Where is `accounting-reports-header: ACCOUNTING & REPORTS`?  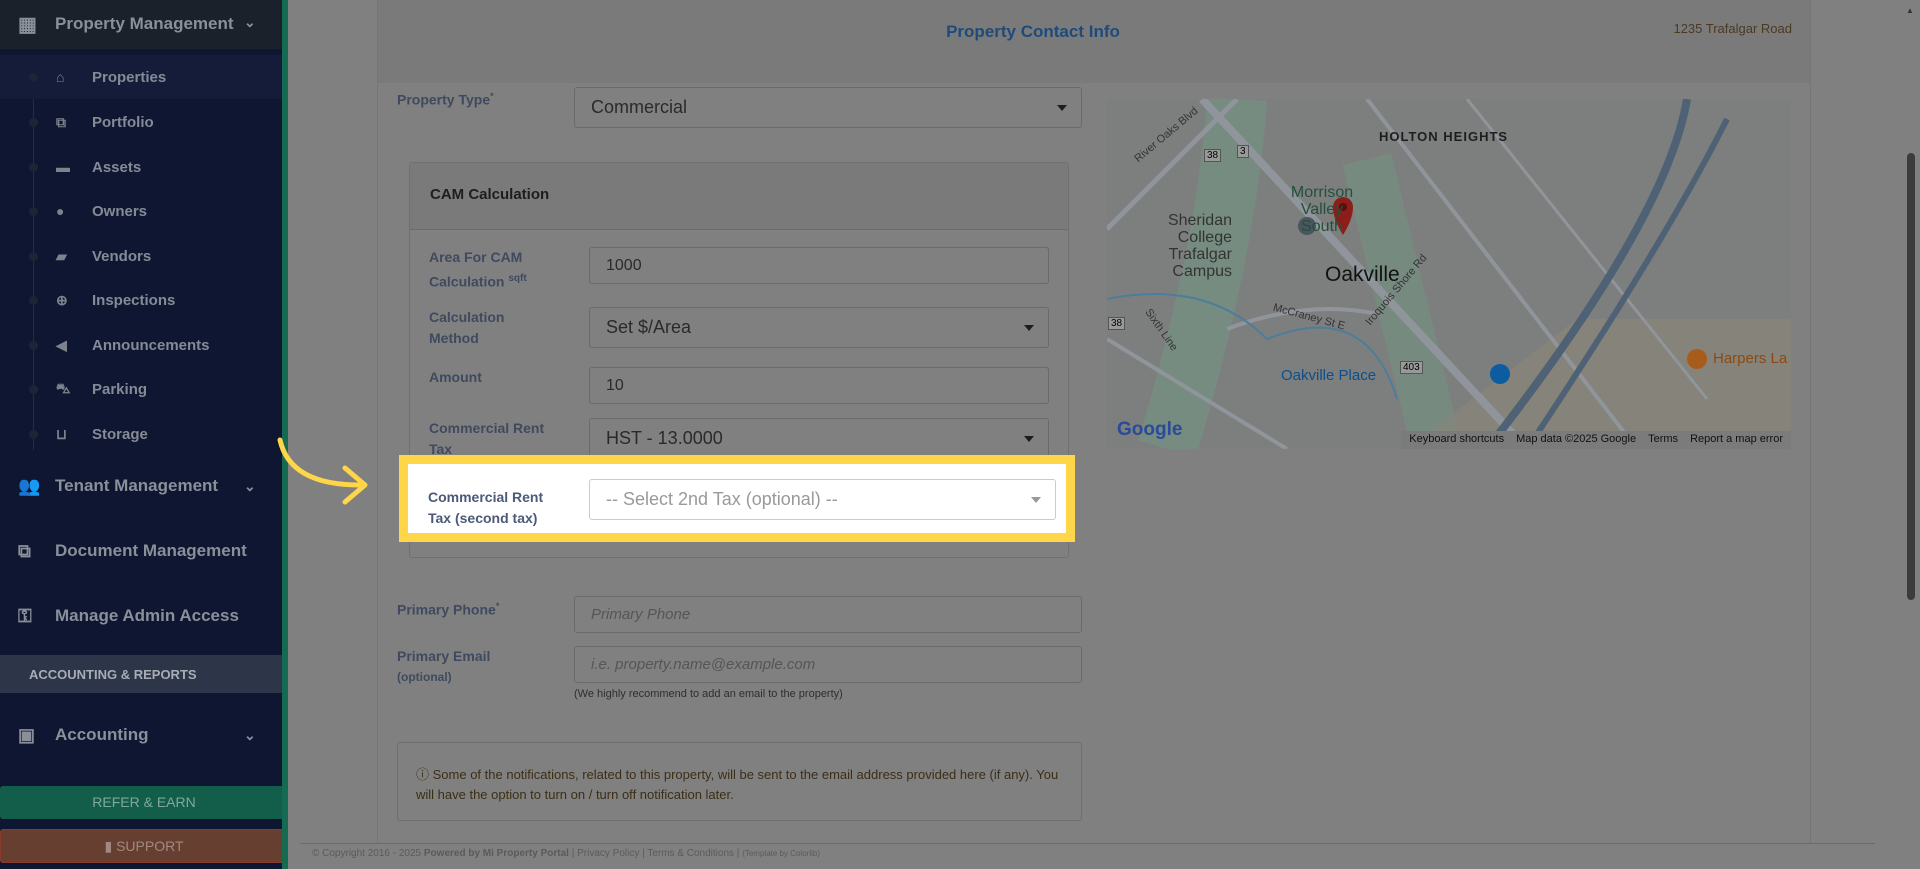
accounting-reports-header: ACCOUNTING & REPORTS is located at coordinates (141, 674).